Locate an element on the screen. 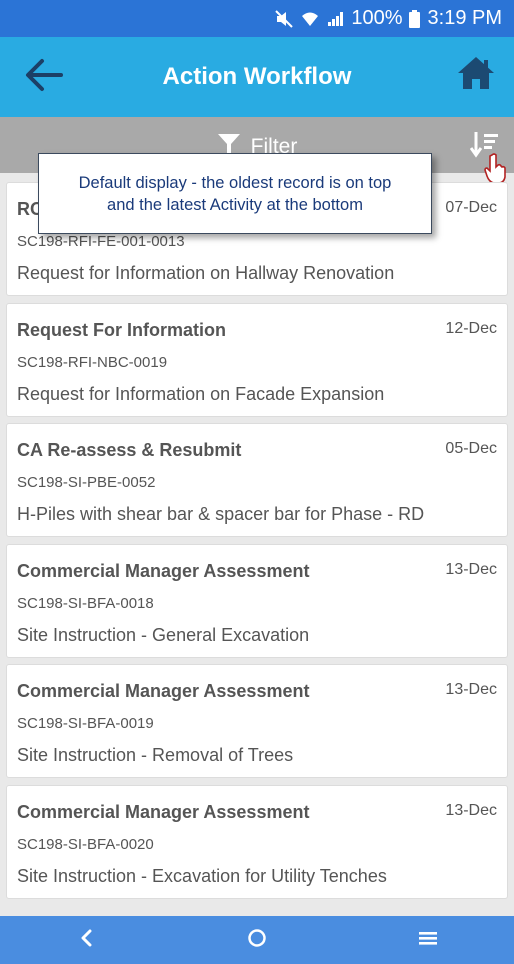 The height and width of the screenshot is (964, 514). wifi-icon is located at coordinates (310, 19).